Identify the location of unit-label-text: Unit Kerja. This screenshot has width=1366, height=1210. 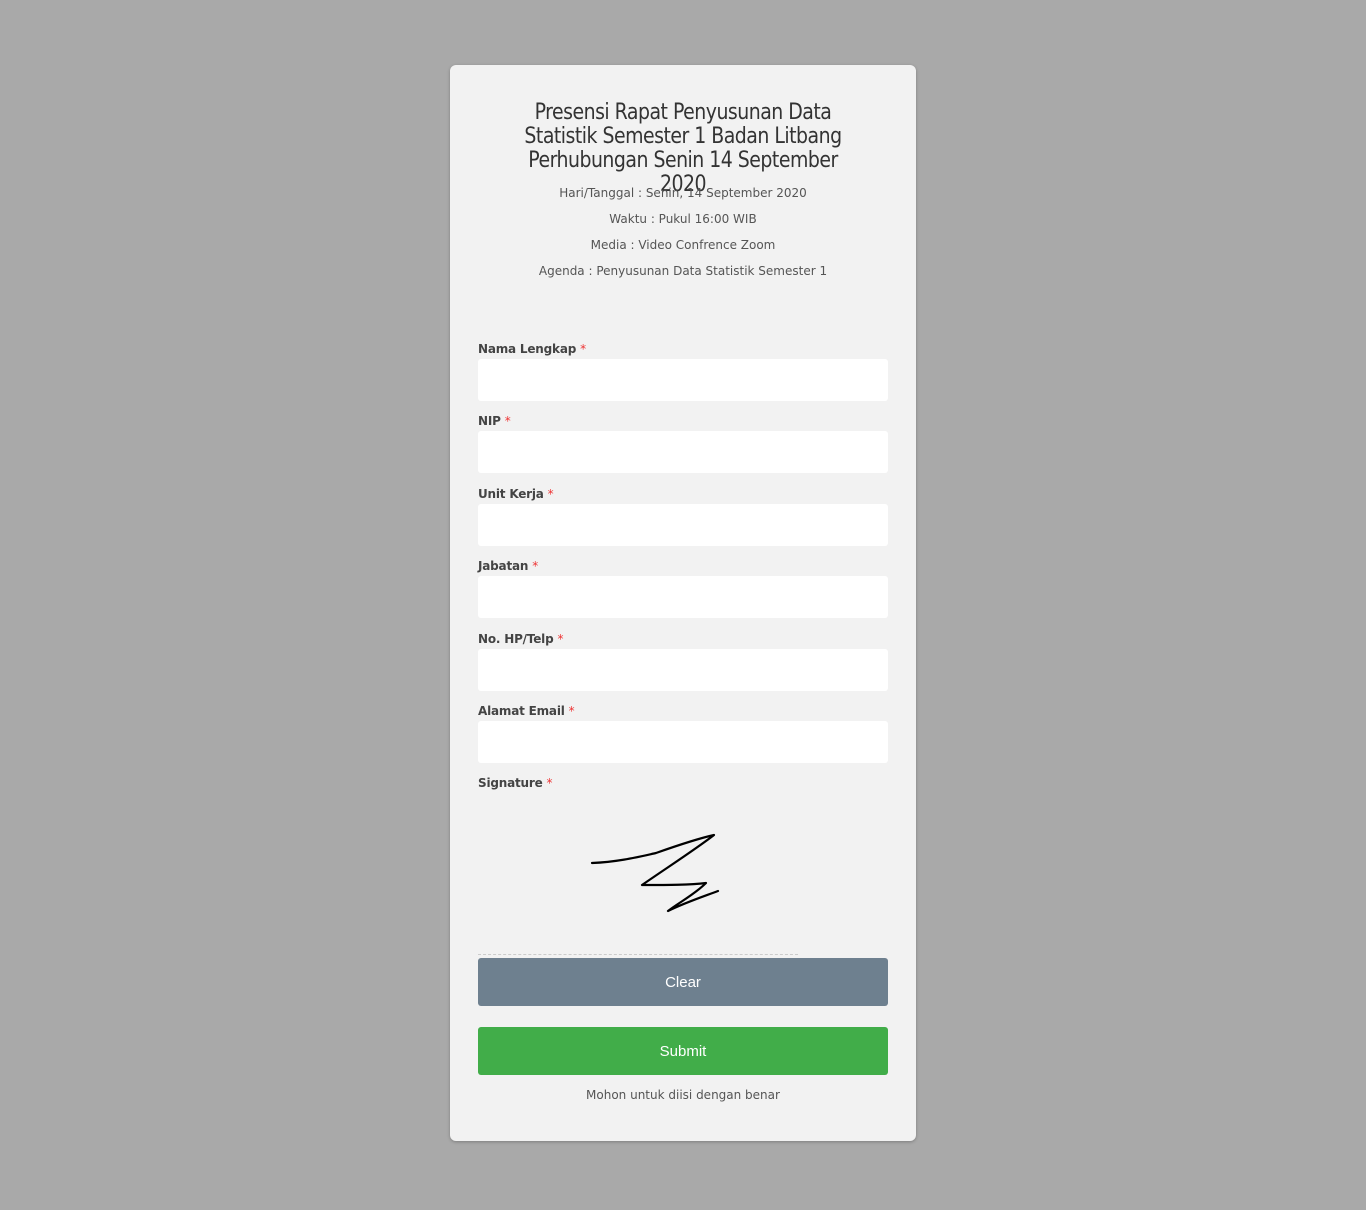
(511, 494).